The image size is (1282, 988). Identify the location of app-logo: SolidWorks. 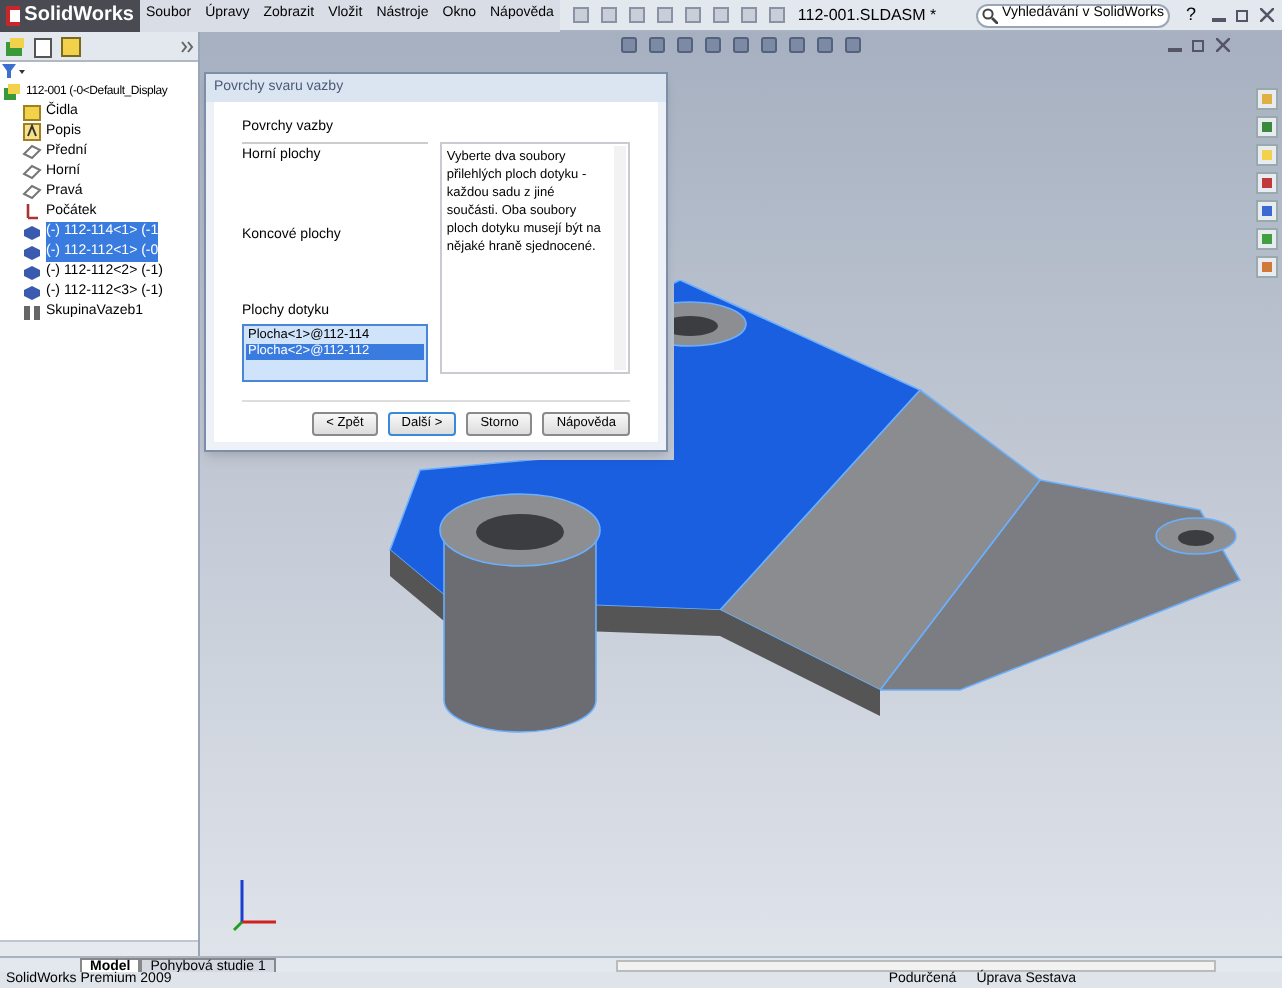
(79, 16).